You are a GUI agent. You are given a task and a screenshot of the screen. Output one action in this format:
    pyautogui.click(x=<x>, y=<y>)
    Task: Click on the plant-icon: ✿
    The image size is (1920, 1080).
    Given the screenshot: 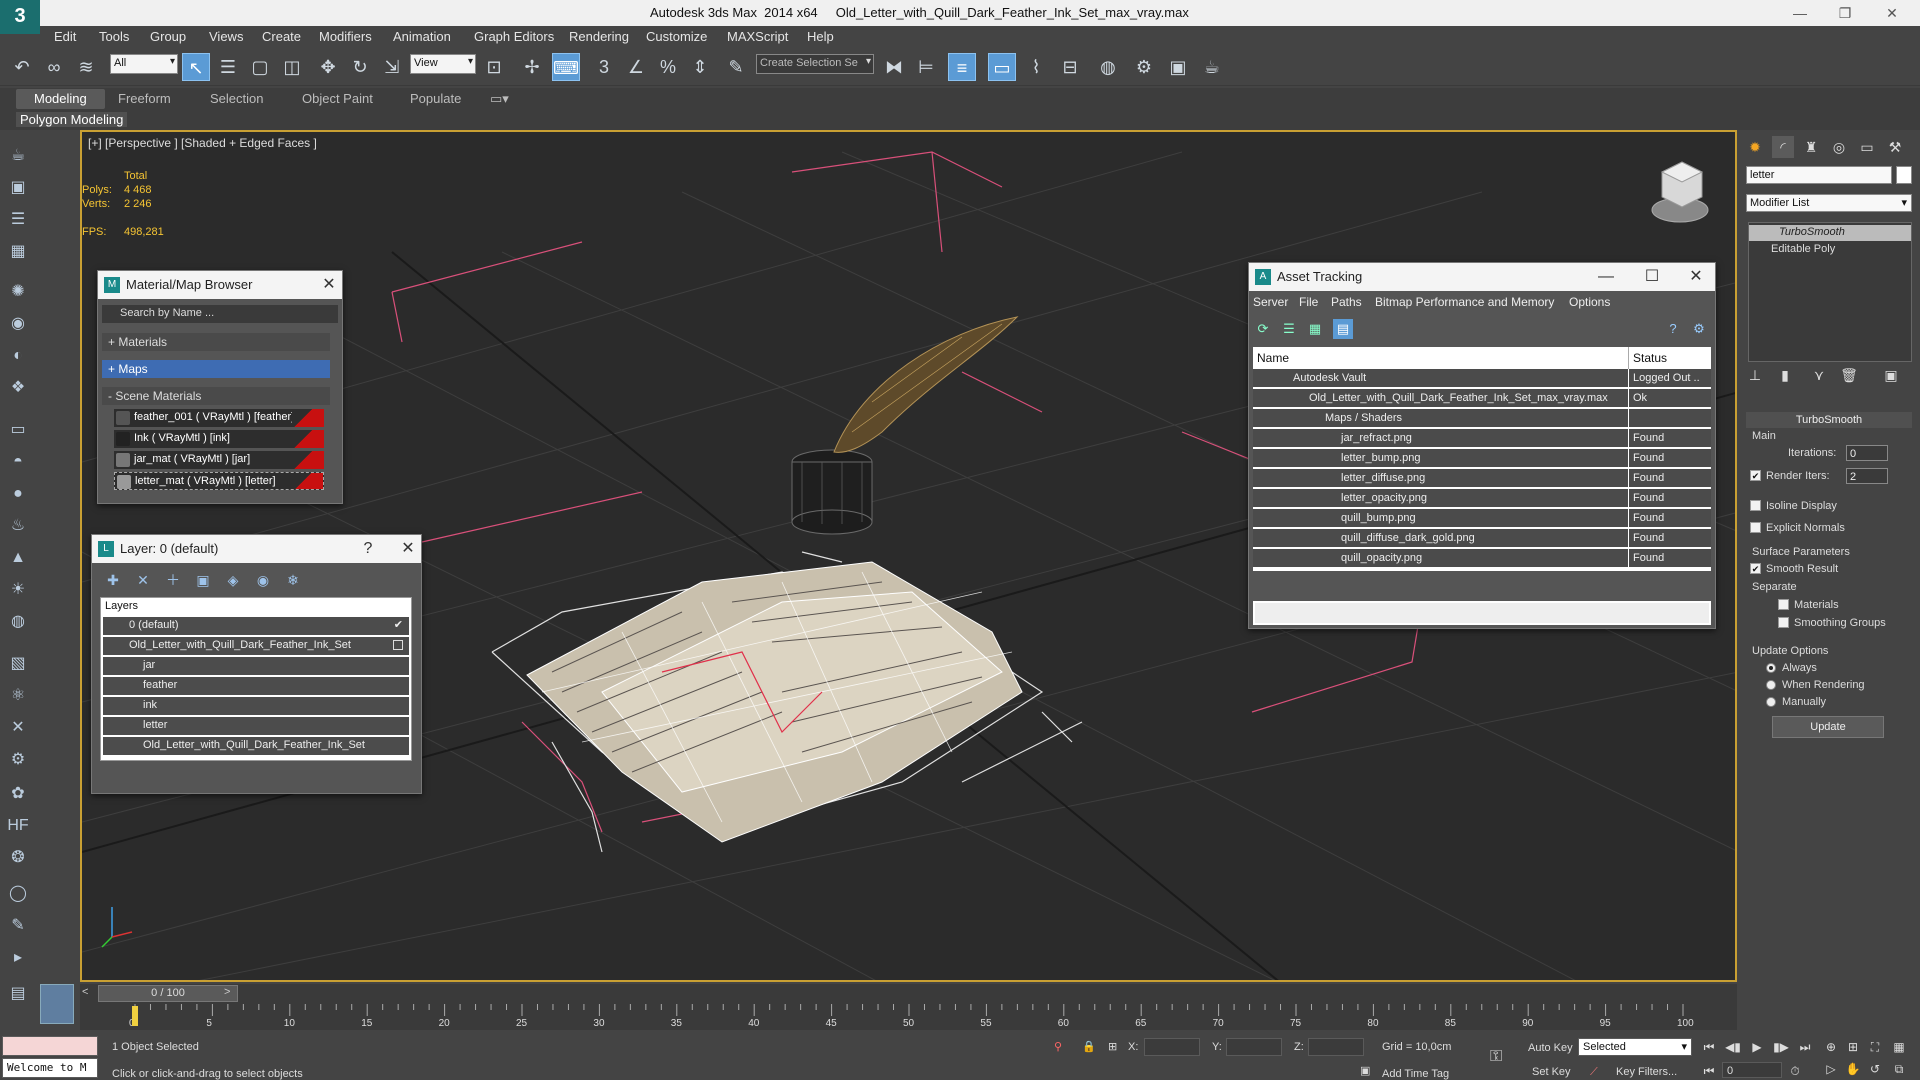 What is the action you would take?
    pyautogui.click(x=18, y=794)
    